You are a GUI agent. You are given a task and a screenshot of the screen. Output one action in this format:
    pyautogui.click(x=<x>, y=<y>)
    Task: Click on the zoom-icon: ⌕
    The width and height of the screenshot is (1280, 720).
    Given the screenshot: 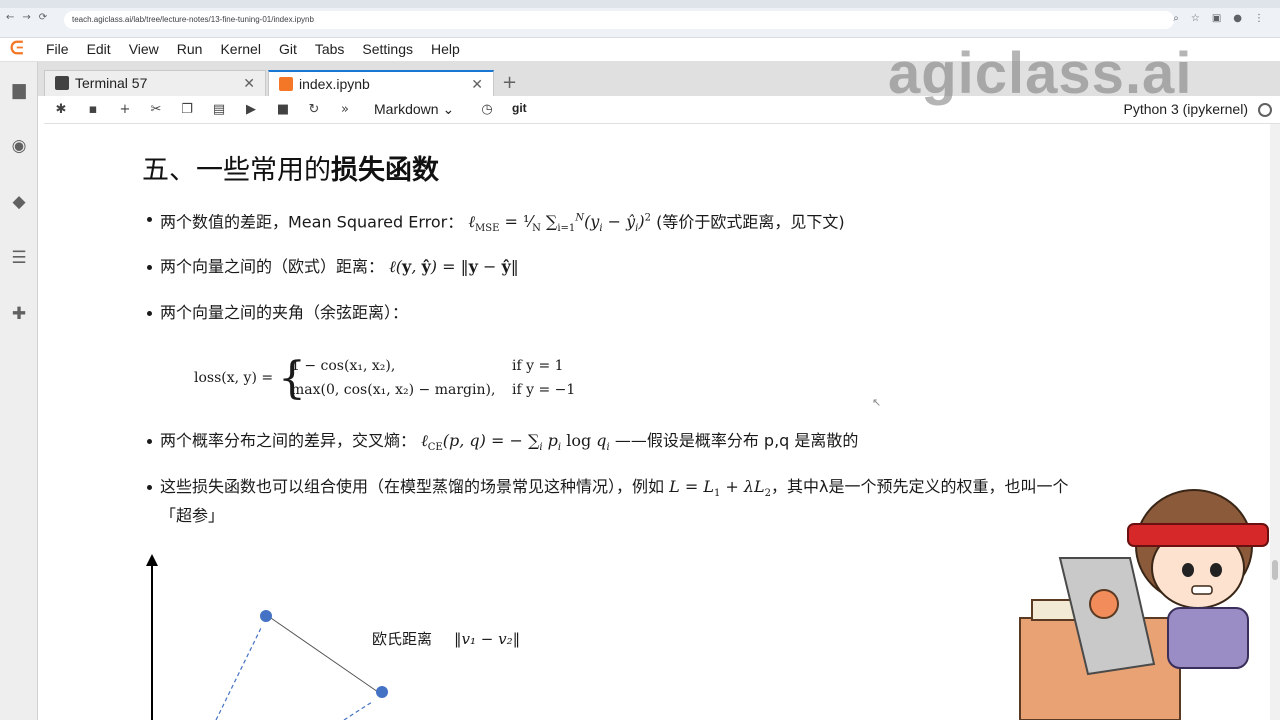 What is the action you would take?
    pyautogui.click(x=1176, y=18)
    